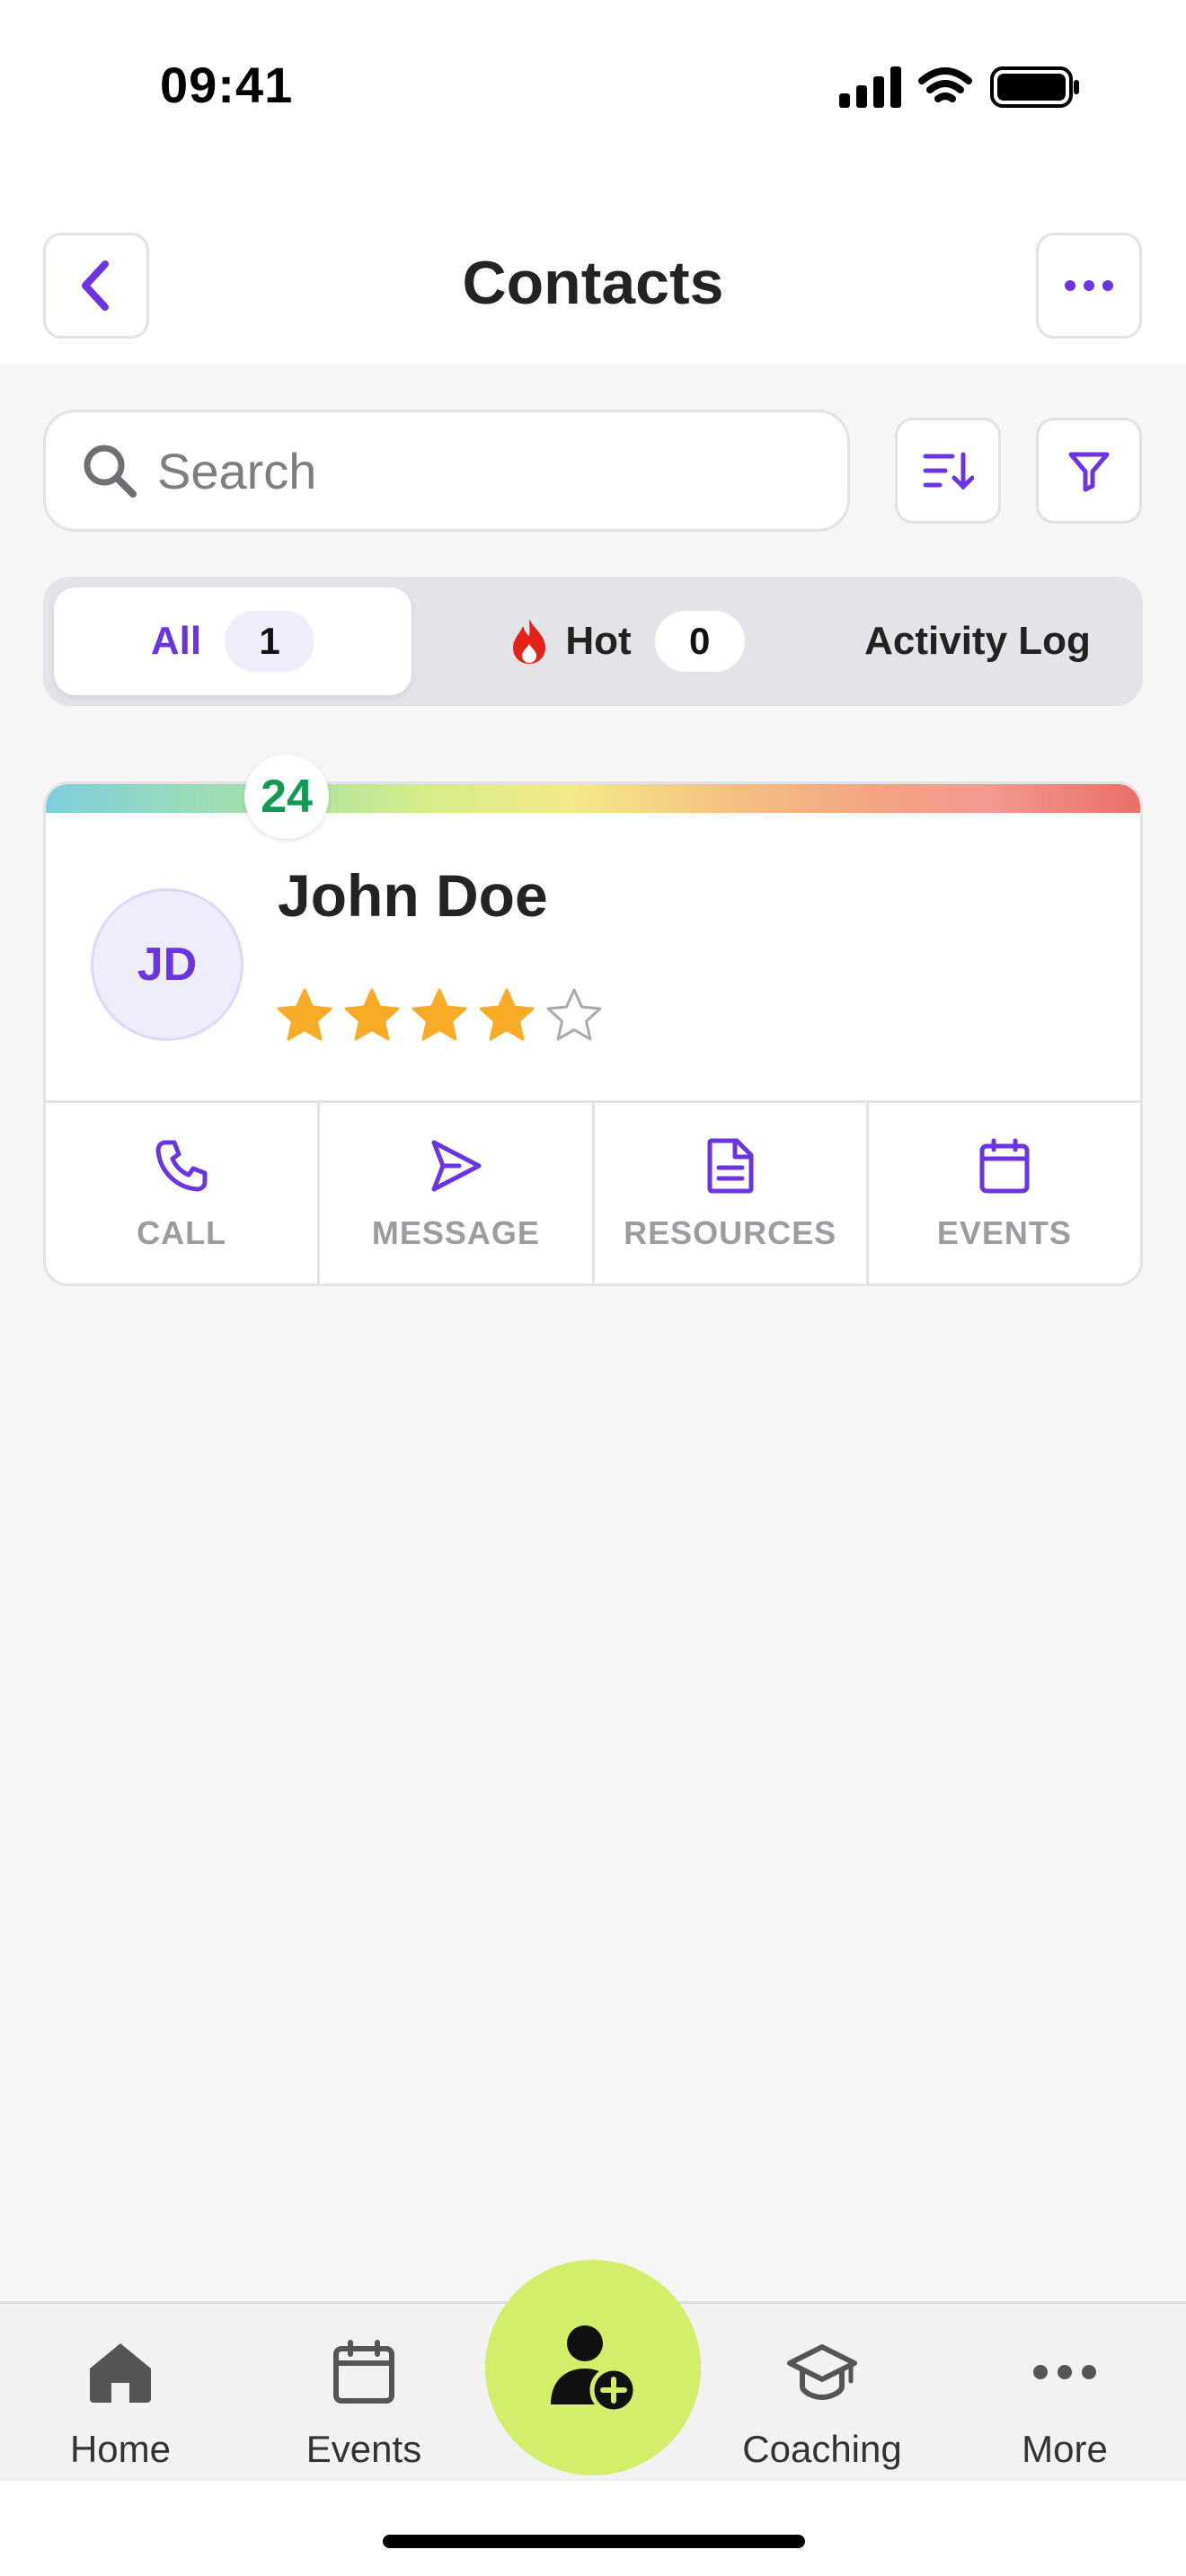 This screenshot has height=2576, width=1186. What do you see at coordinates (363, 2449) in the screenshot?
I see `nav-events-label: Events` at bounding box center [363, 2449].